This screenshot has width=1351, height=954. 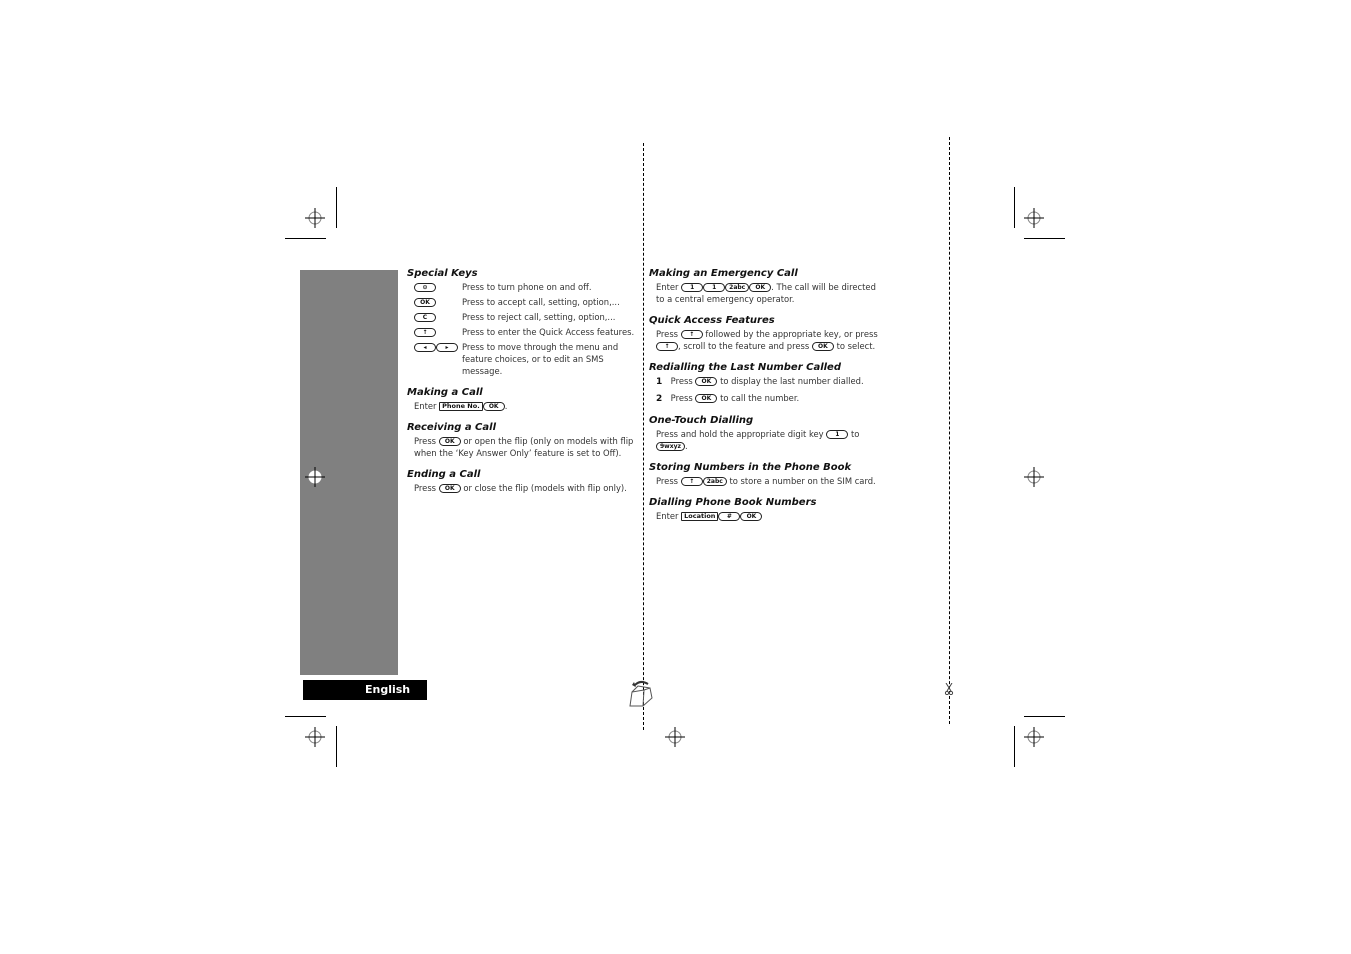 What do you see at coordinates (659, 399) in the screenshot?
I see `step-number: 2` at bounding box center [659, 399].